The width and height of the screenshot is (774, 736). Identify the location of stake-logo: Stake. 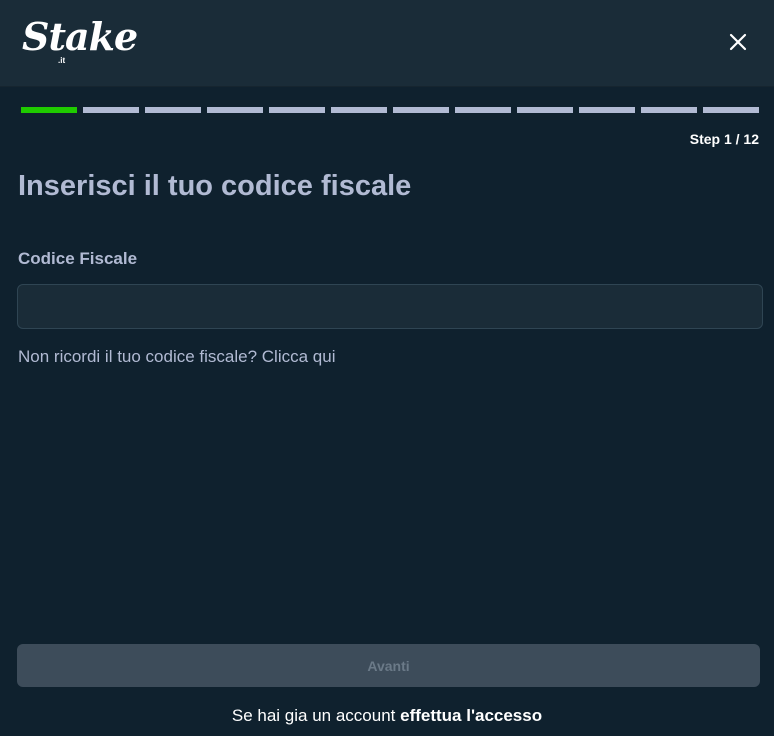
(80, 36).